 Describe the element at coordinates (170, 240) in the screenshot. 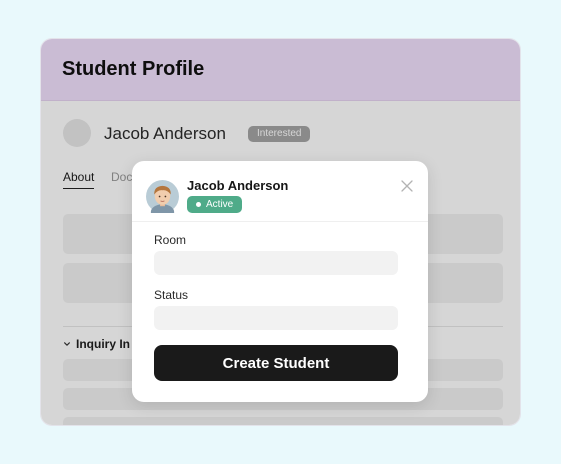

I see `room-label: Room` at that location.